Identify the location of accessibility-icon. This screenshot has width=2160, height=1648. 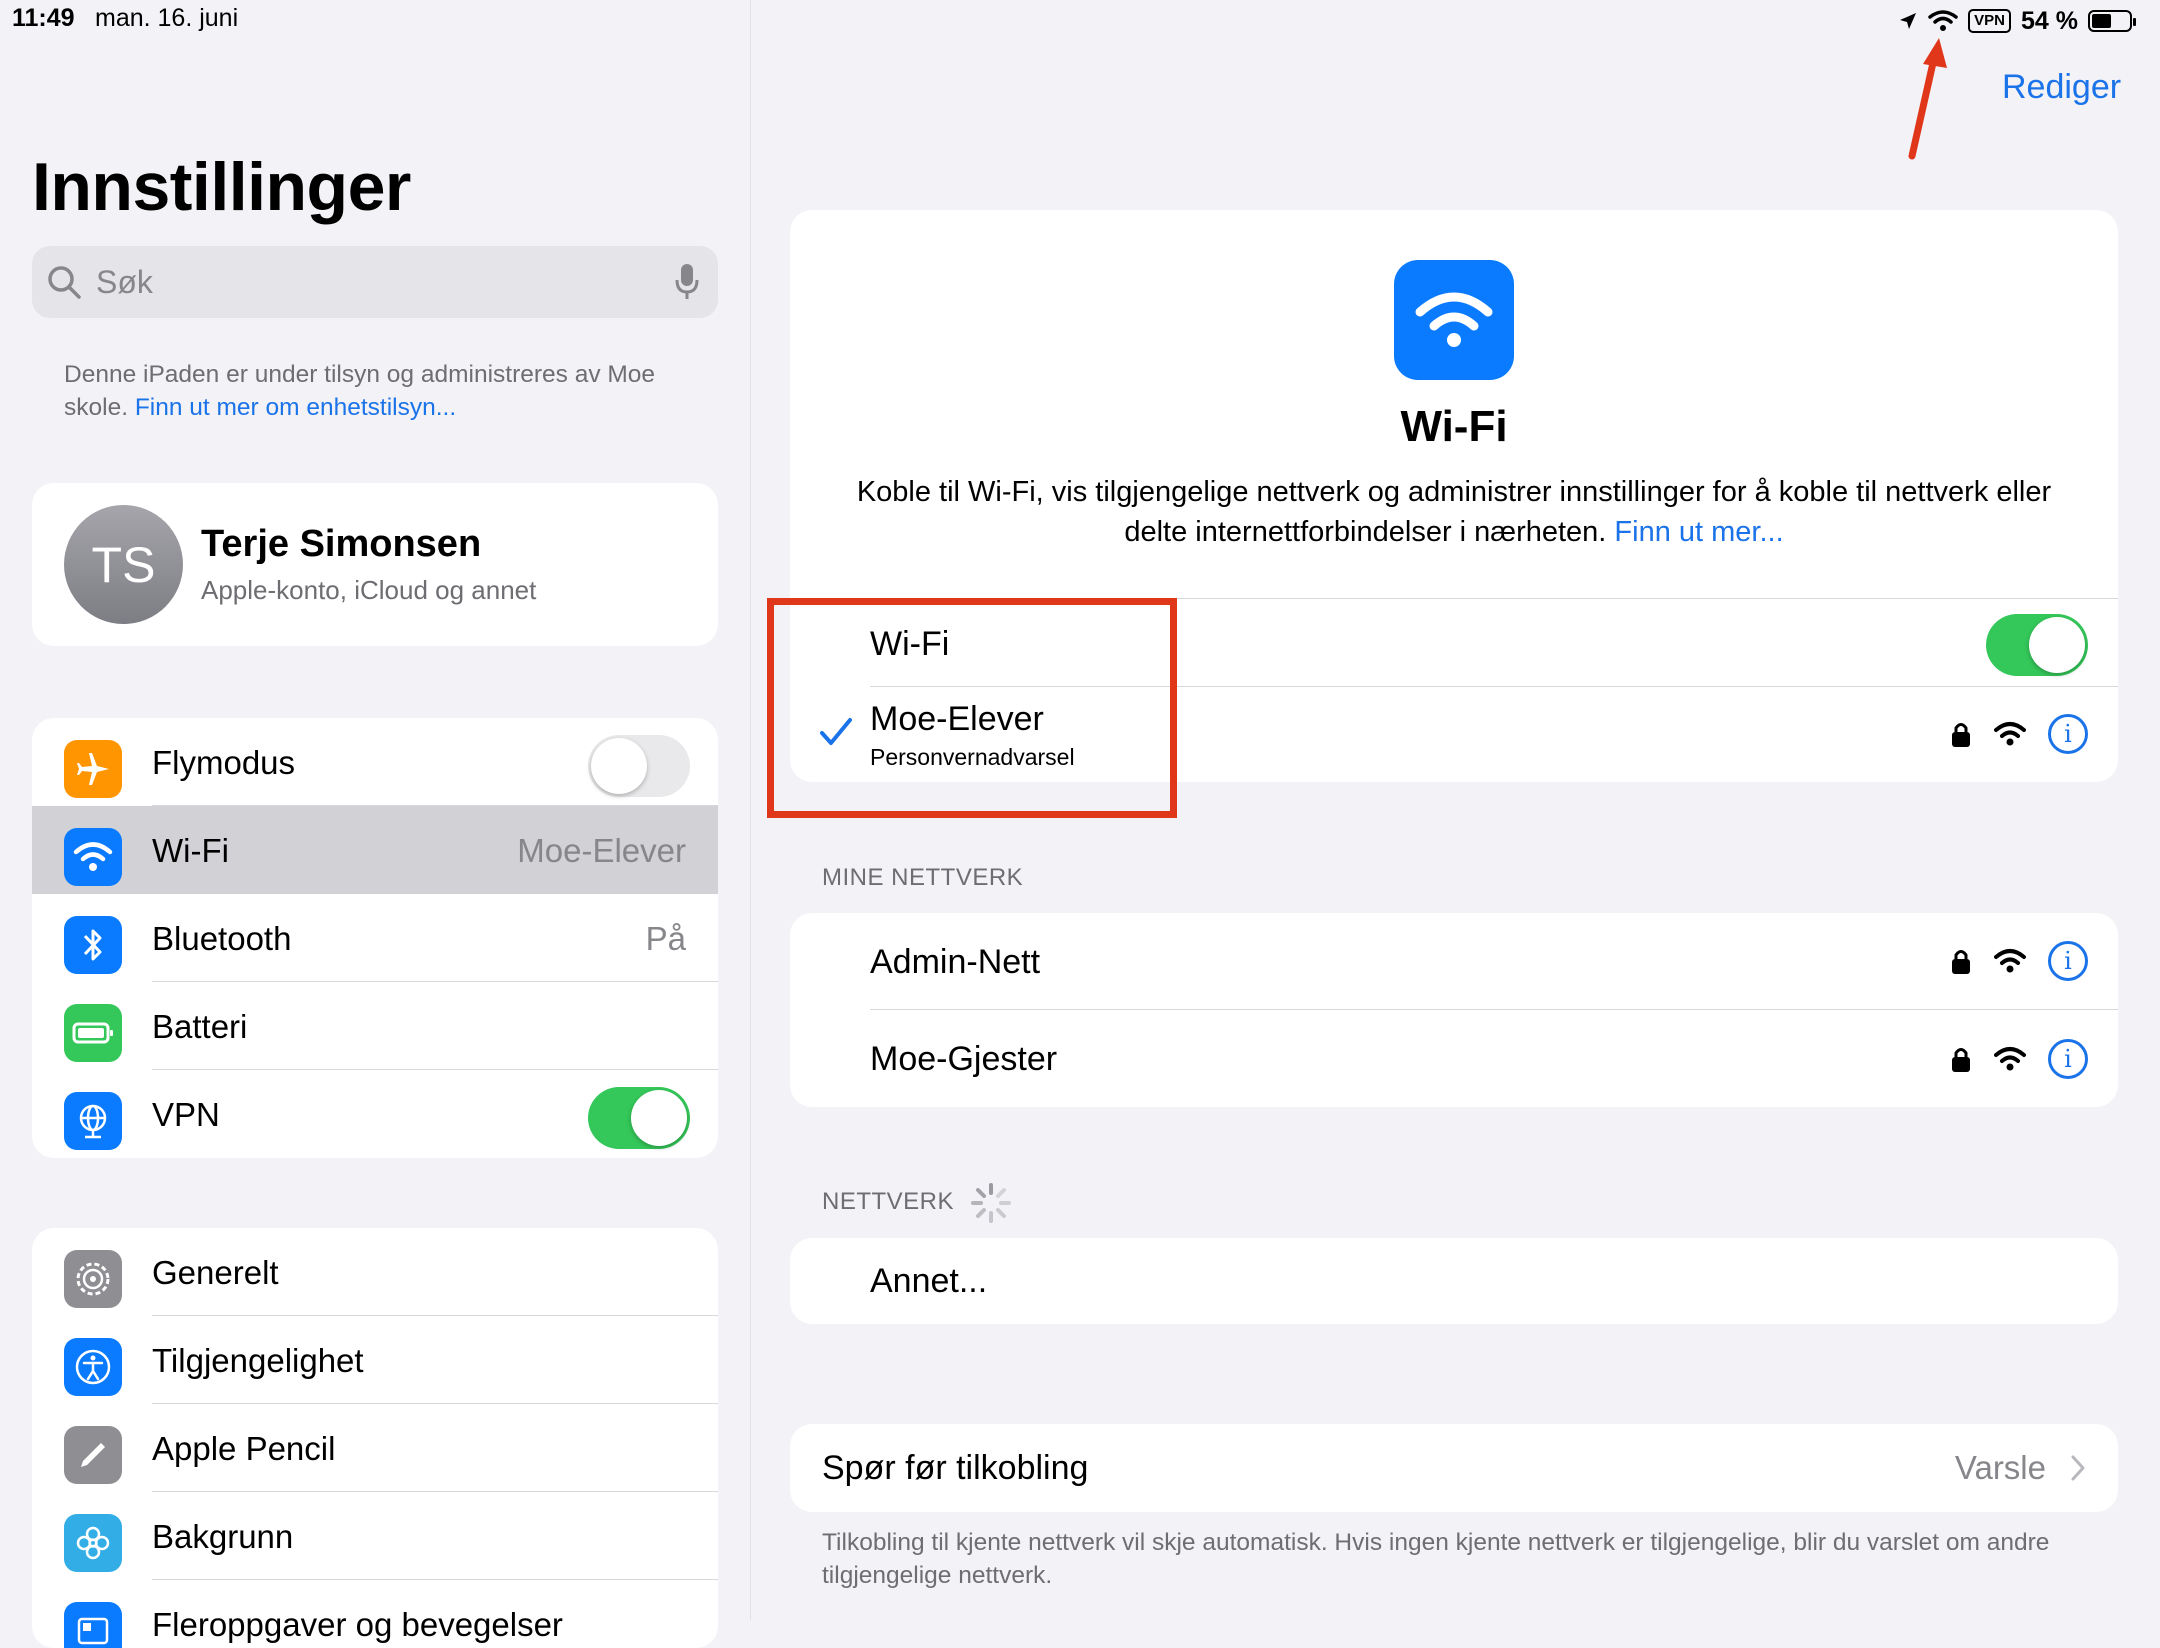
(93, 1367).